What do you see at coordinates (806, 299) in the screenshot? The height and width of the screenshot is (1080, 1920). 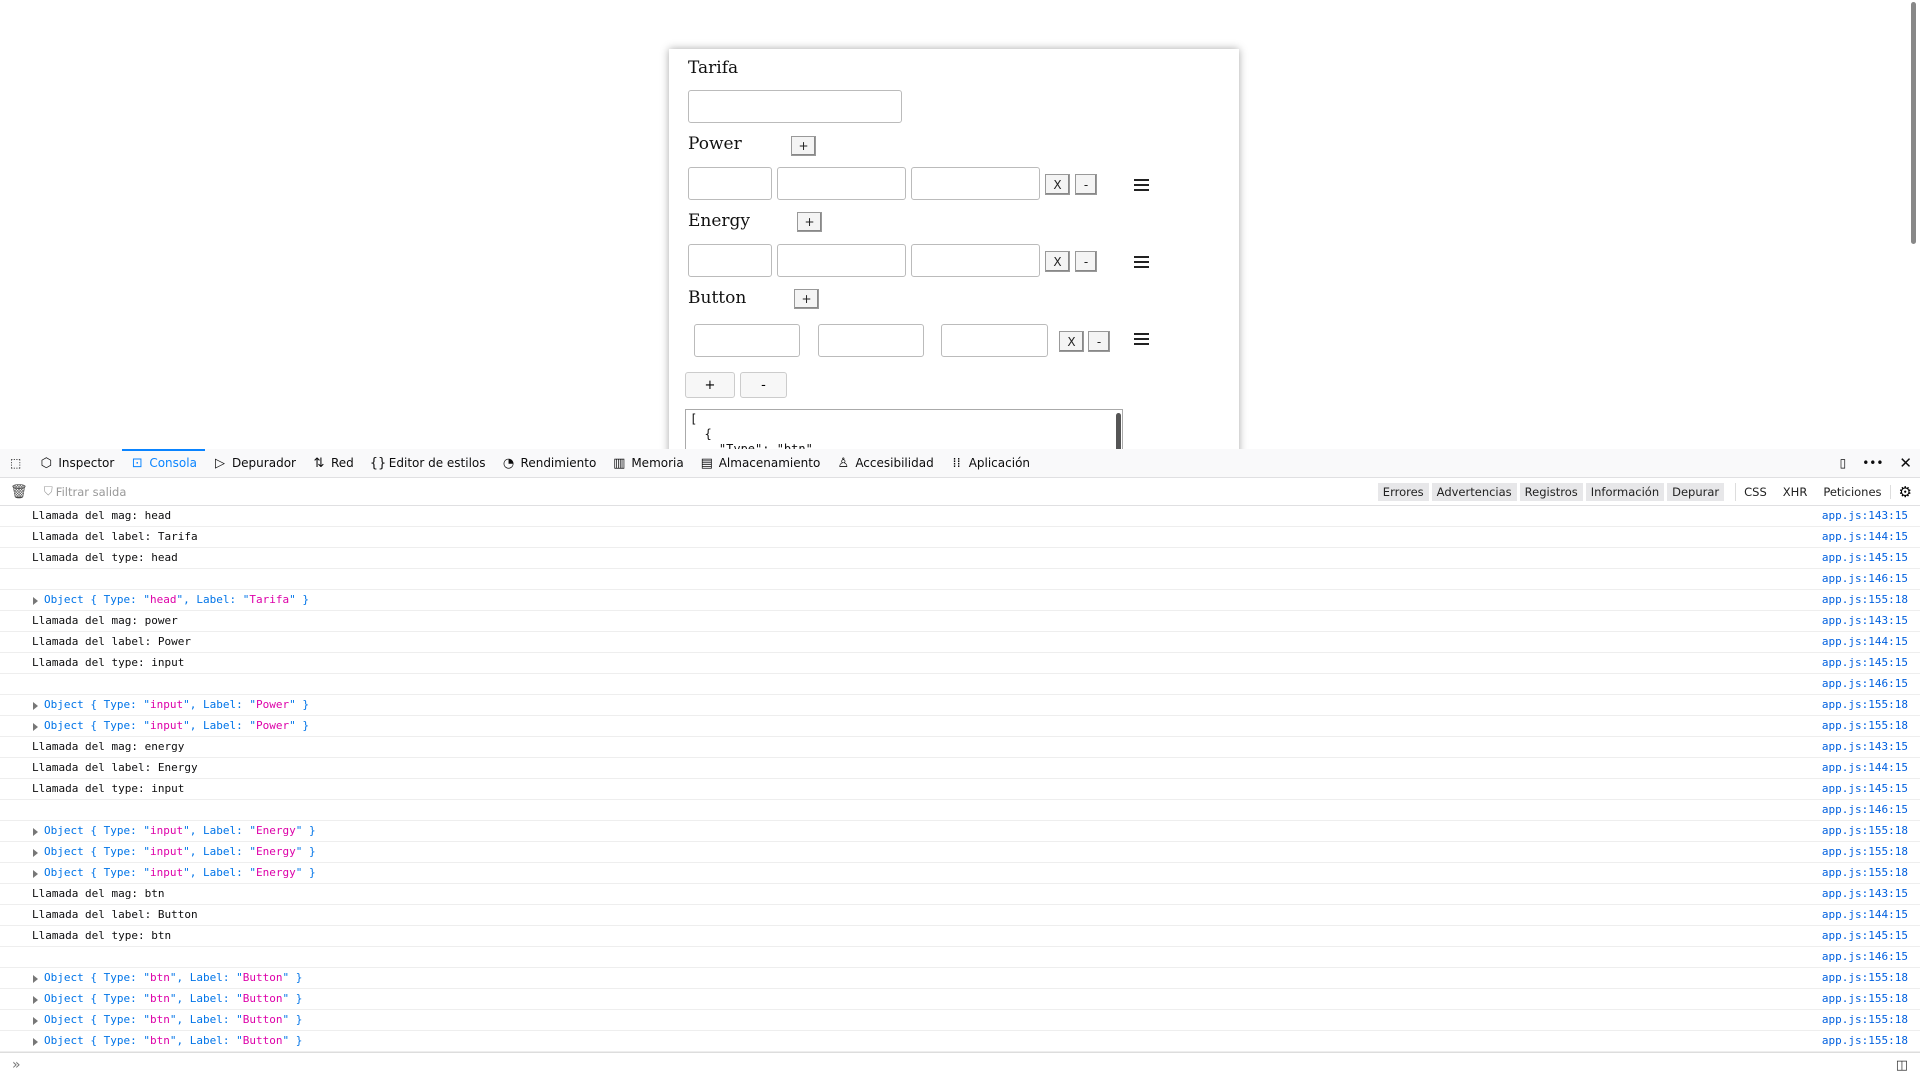 I see `button-add-button: +` at bounding box center [806, 299].